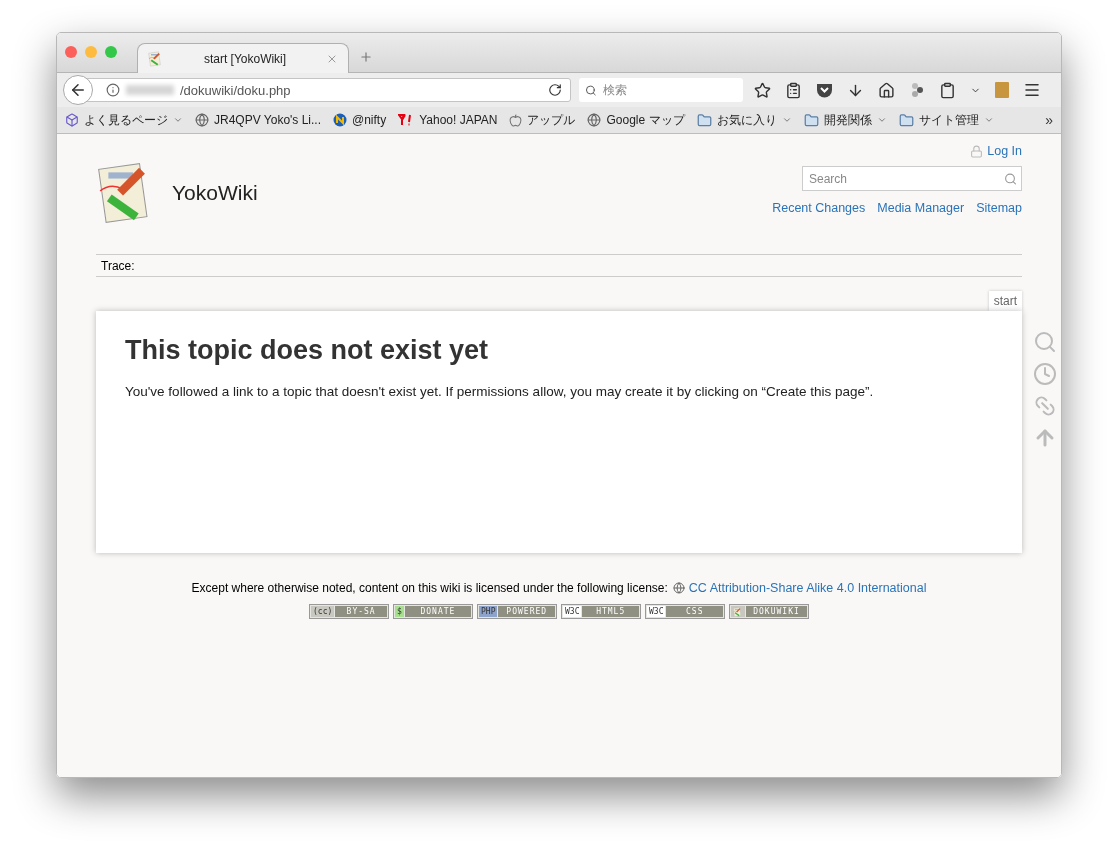  What do you see at coordinates (685, 611) in the screenshot?
I see `footer-badge: W3C CSS` at bounding box center [685, 611].